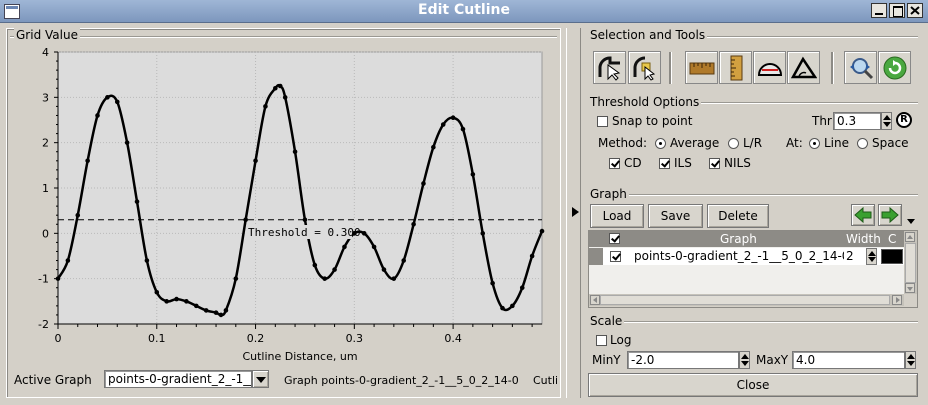 This screenshot has width=928, height=405. Describe the element at coordinates (814, 143) in the screenshot. I see `at-line-radio` at that location.